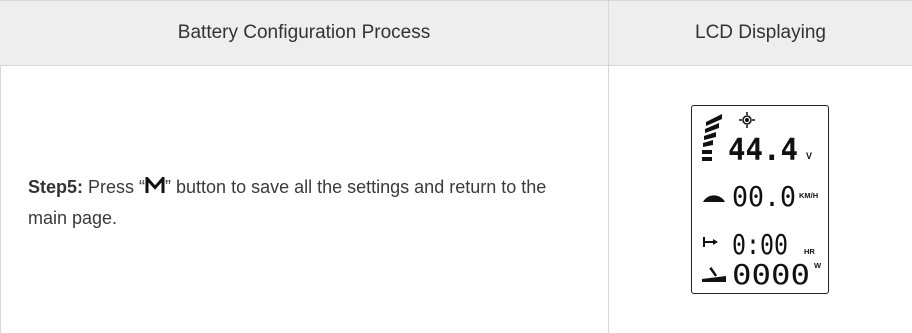 The image size is (912, 333). What do you see at coordinates (763, 150) in the screenshot?
I see `lcd-voltage: 44.4` at bounding box center [763, 150].